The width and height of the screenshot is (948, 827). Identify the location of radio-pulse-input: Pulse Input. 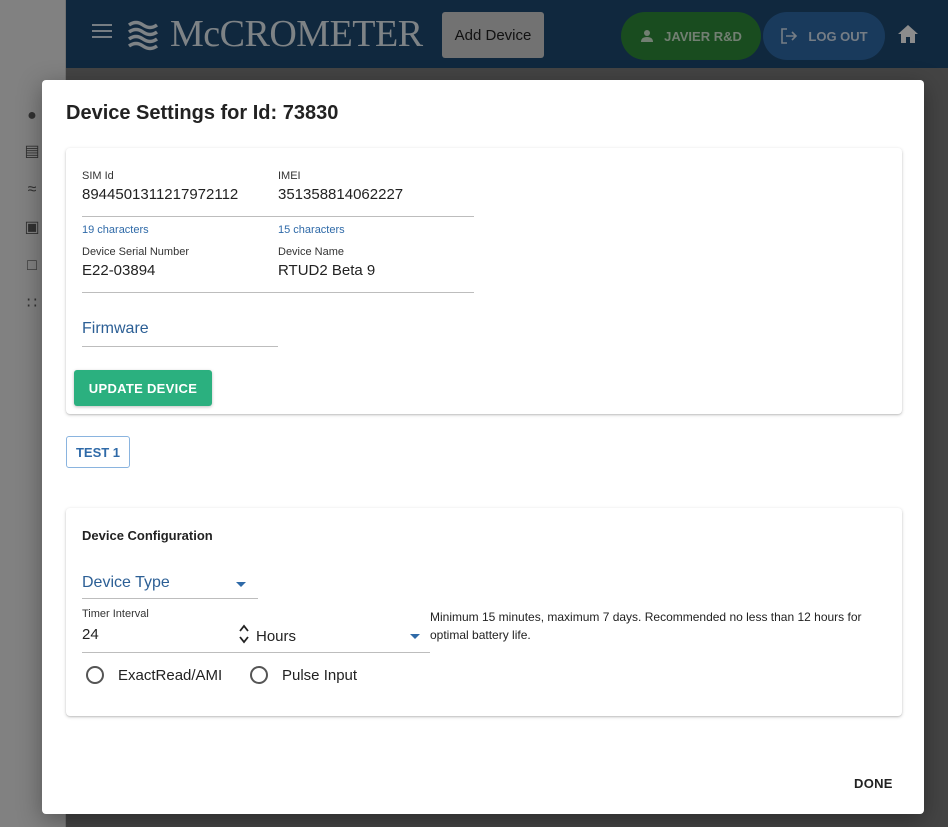
(303, 675).